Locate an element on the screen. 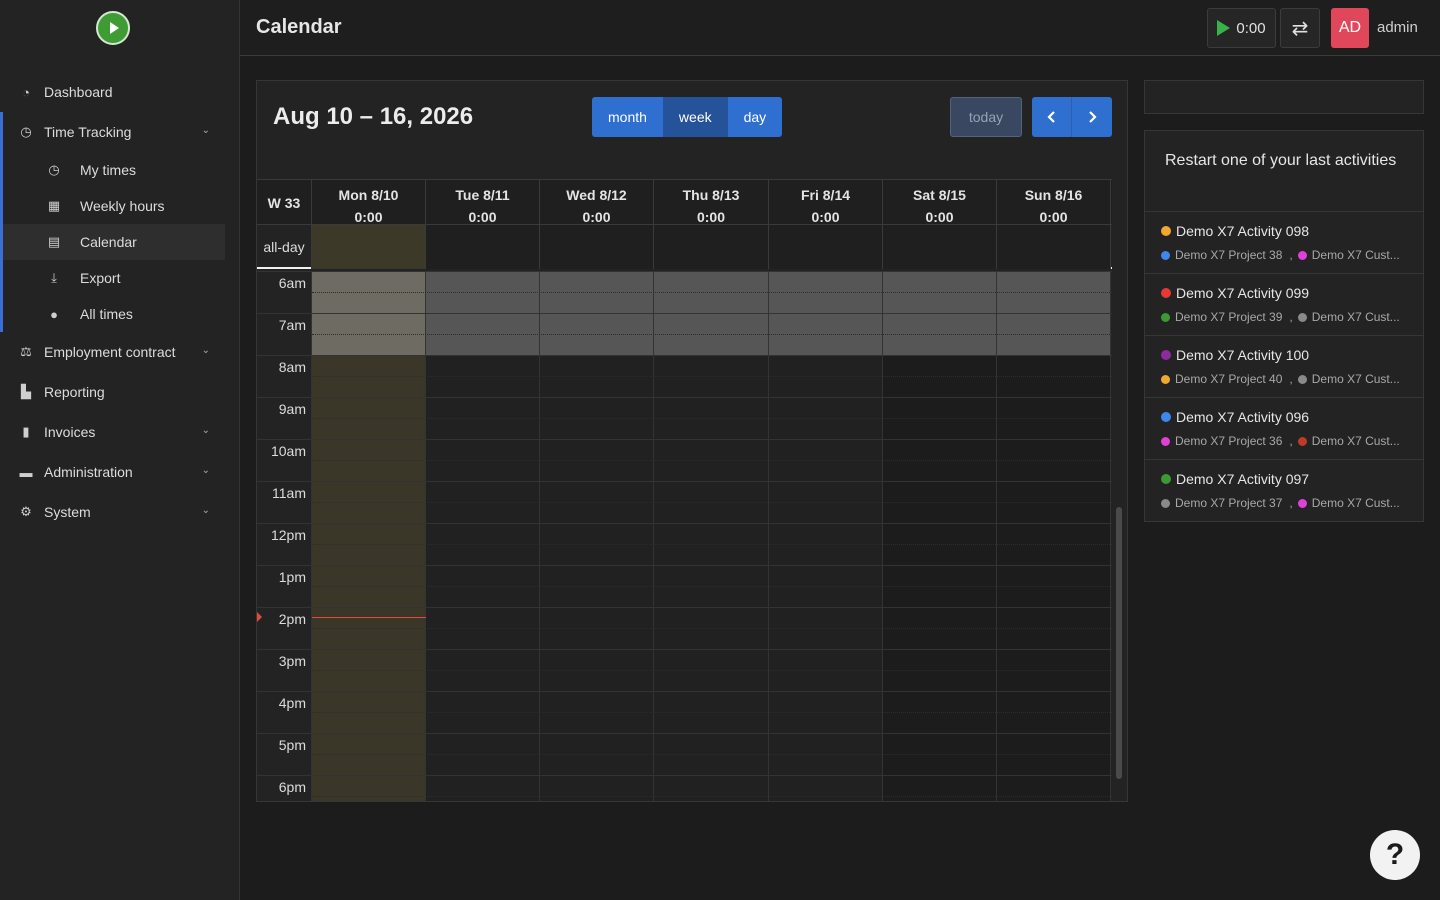 The width and height of the screenshot is (1440, 900). activity-name-row: Demo X7 Activity 096 is located at coordinates (1235, 417).